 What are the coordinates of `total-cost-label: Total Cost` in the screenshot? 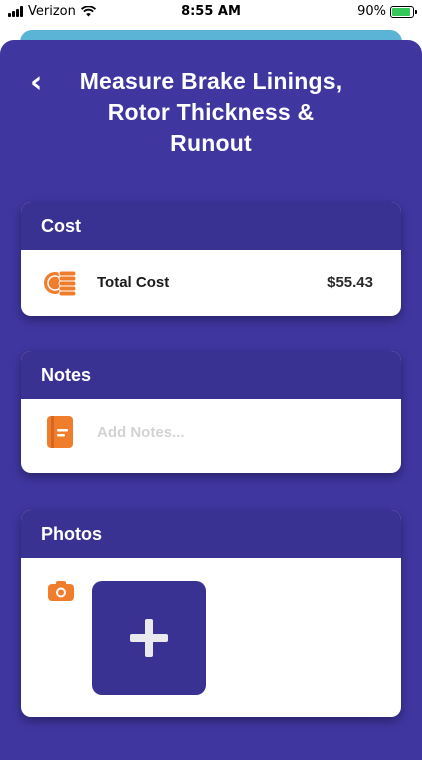 It's located at (133, 282).